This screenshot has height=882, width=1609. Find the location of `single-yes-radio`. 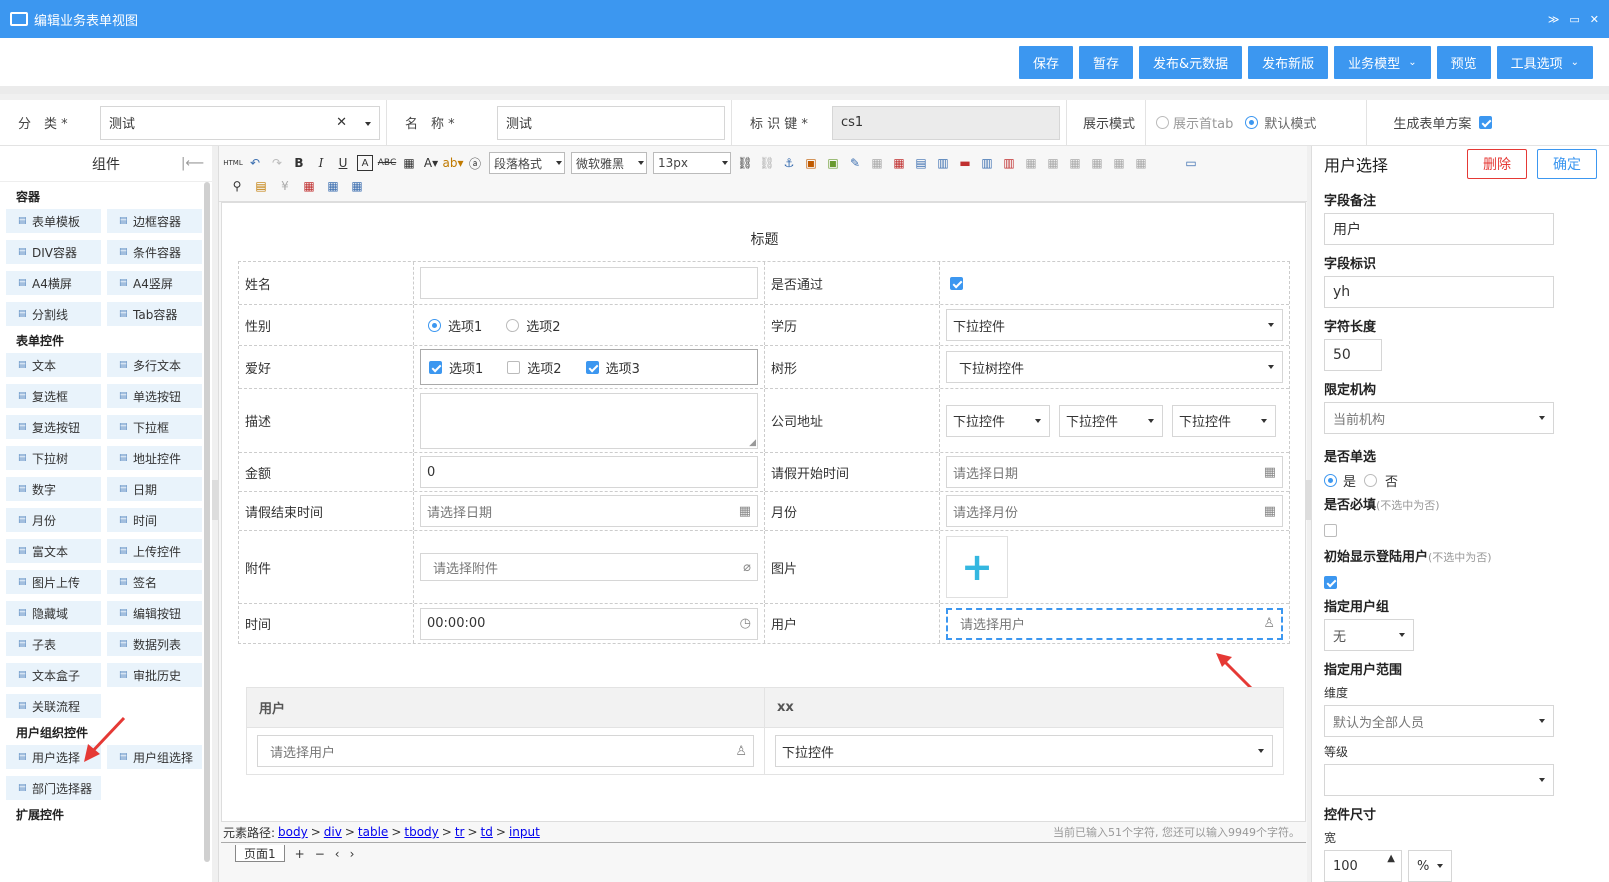

single-yes-radio is located at coordinates (1330, 480).